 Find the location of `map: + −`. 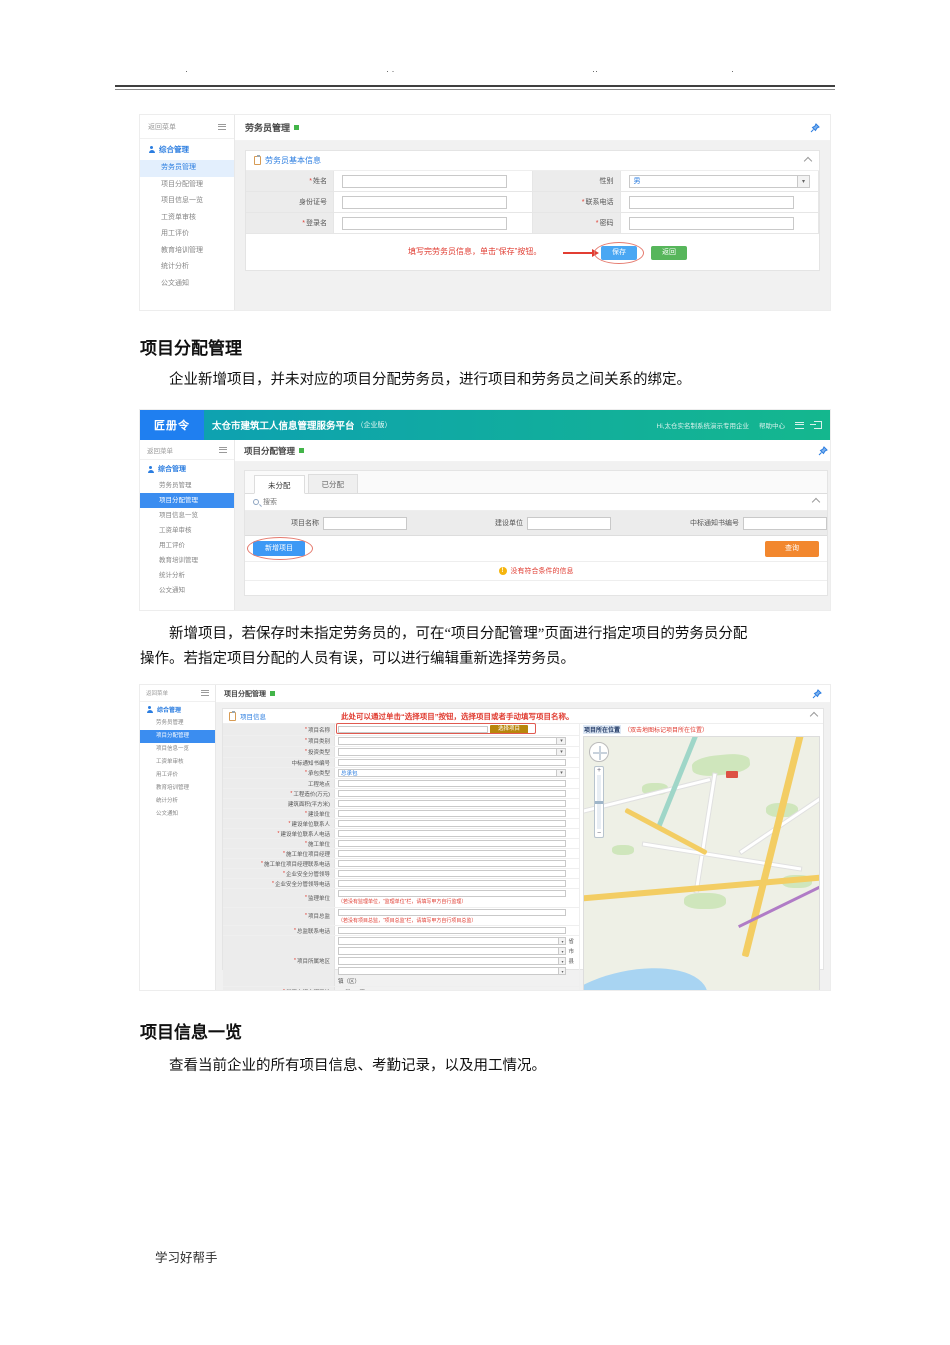

map: + − is located at coordinates (701, 863).